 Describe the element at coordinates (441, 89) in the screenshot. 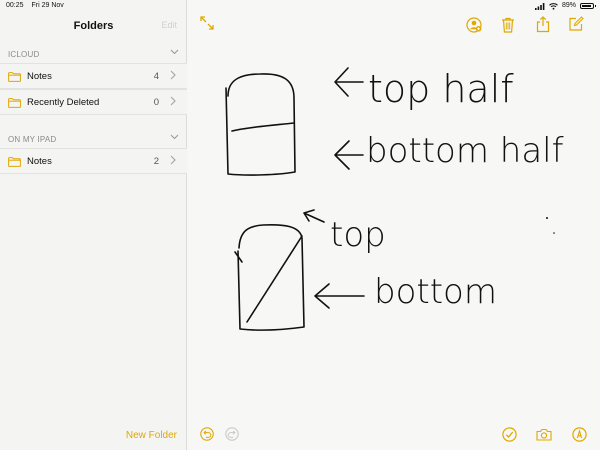

I see `handwritten-text: top half` at that location.